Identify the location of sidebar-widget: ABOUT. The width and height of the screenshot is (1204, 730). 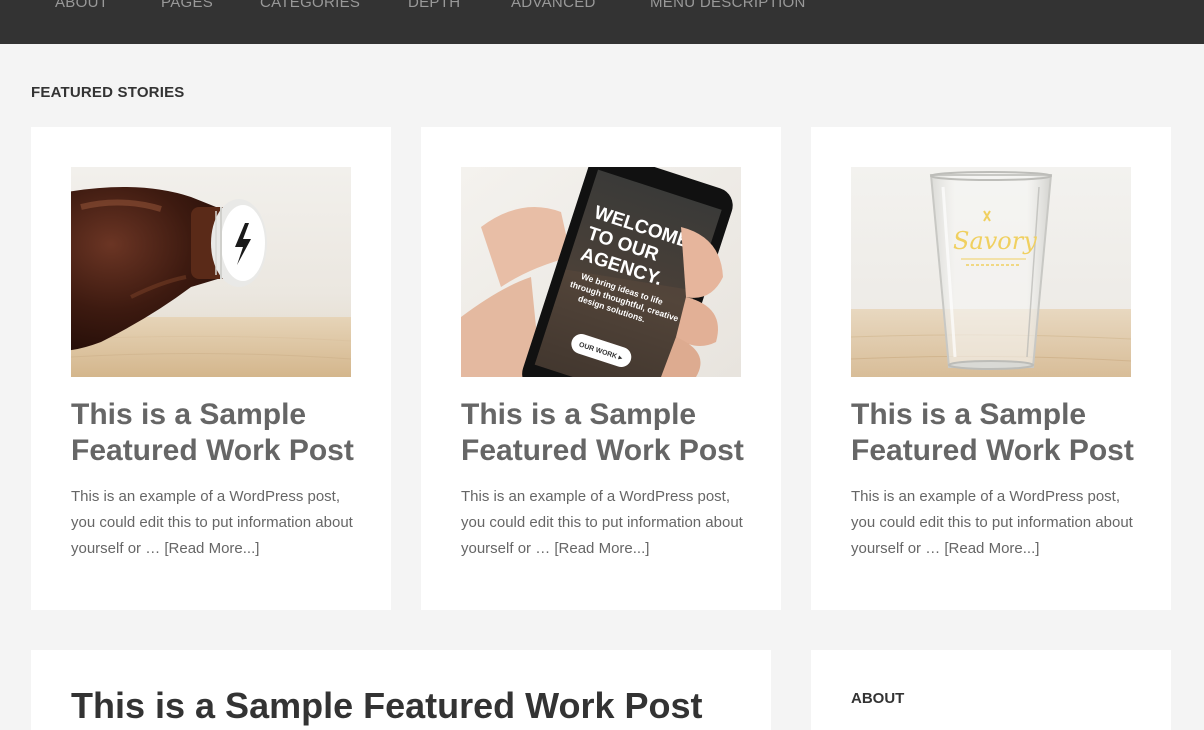
(991, 690).